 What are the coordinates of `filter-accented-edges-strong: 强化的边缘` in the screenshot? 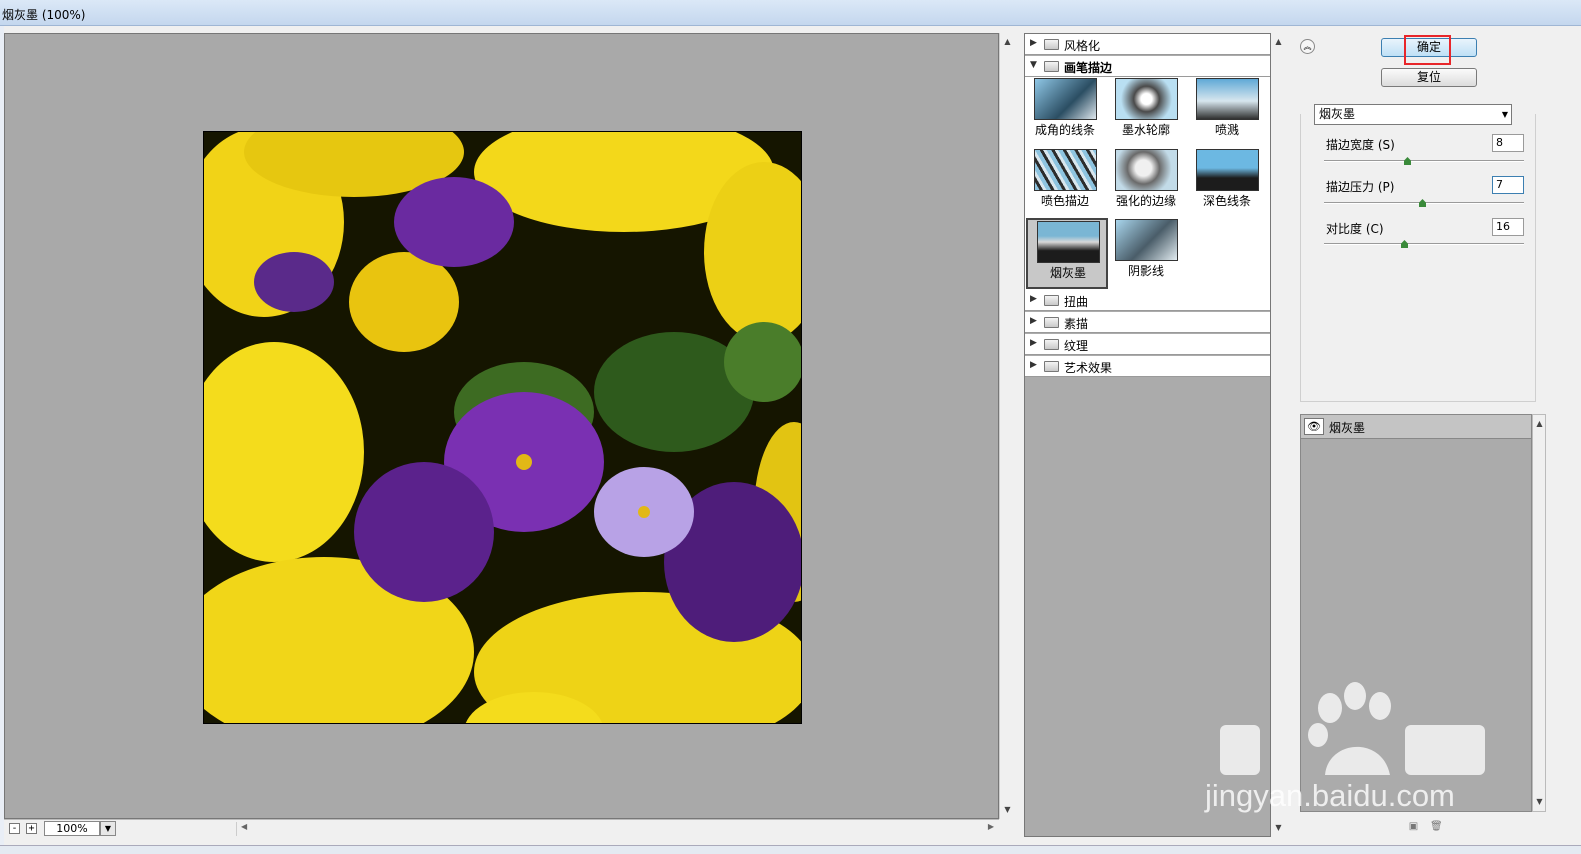 It's located at (1146, 183).